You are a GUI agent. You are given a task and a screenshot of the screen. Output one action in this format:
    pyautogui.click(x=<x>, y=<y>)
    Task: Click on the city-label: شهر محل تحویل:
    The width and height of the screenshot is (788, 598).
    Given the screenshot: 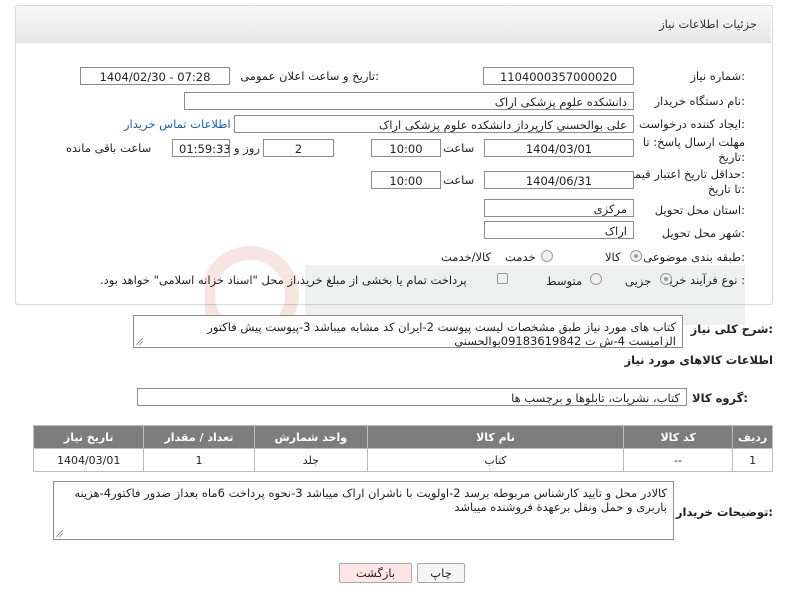 What is the action you would take?
    pyautogui.click(x=703, y=233)
    